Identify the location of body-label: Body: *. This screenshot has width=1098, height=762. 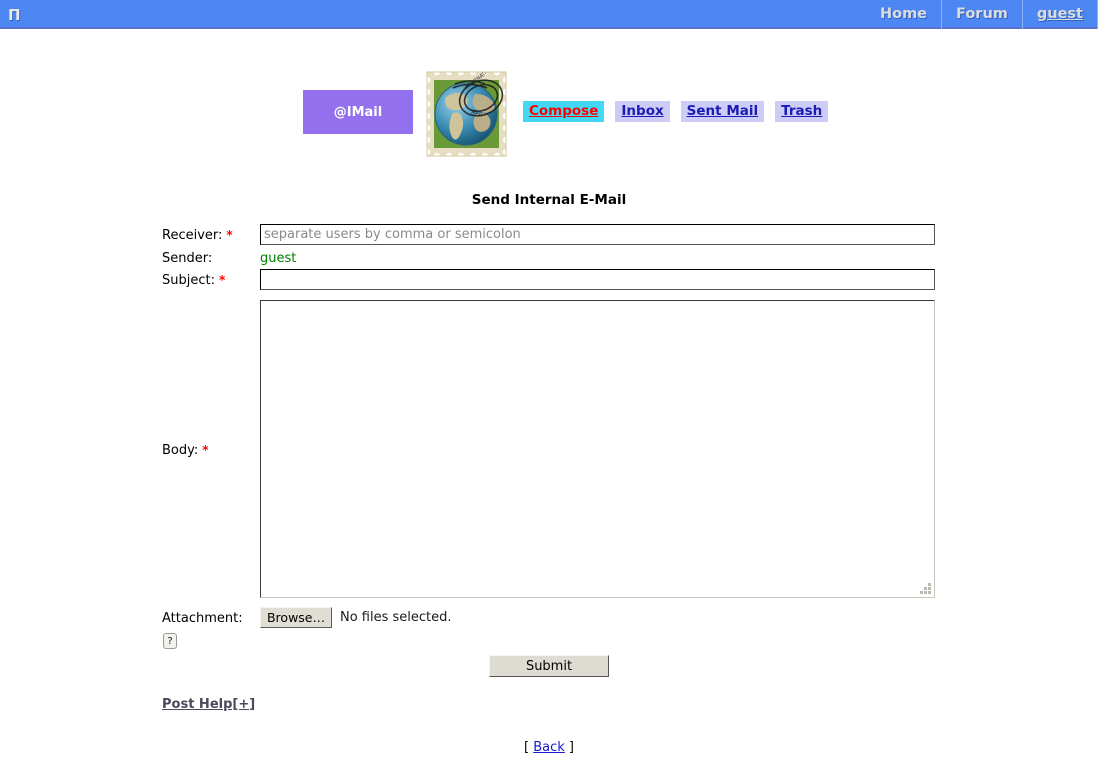
(185, 450).